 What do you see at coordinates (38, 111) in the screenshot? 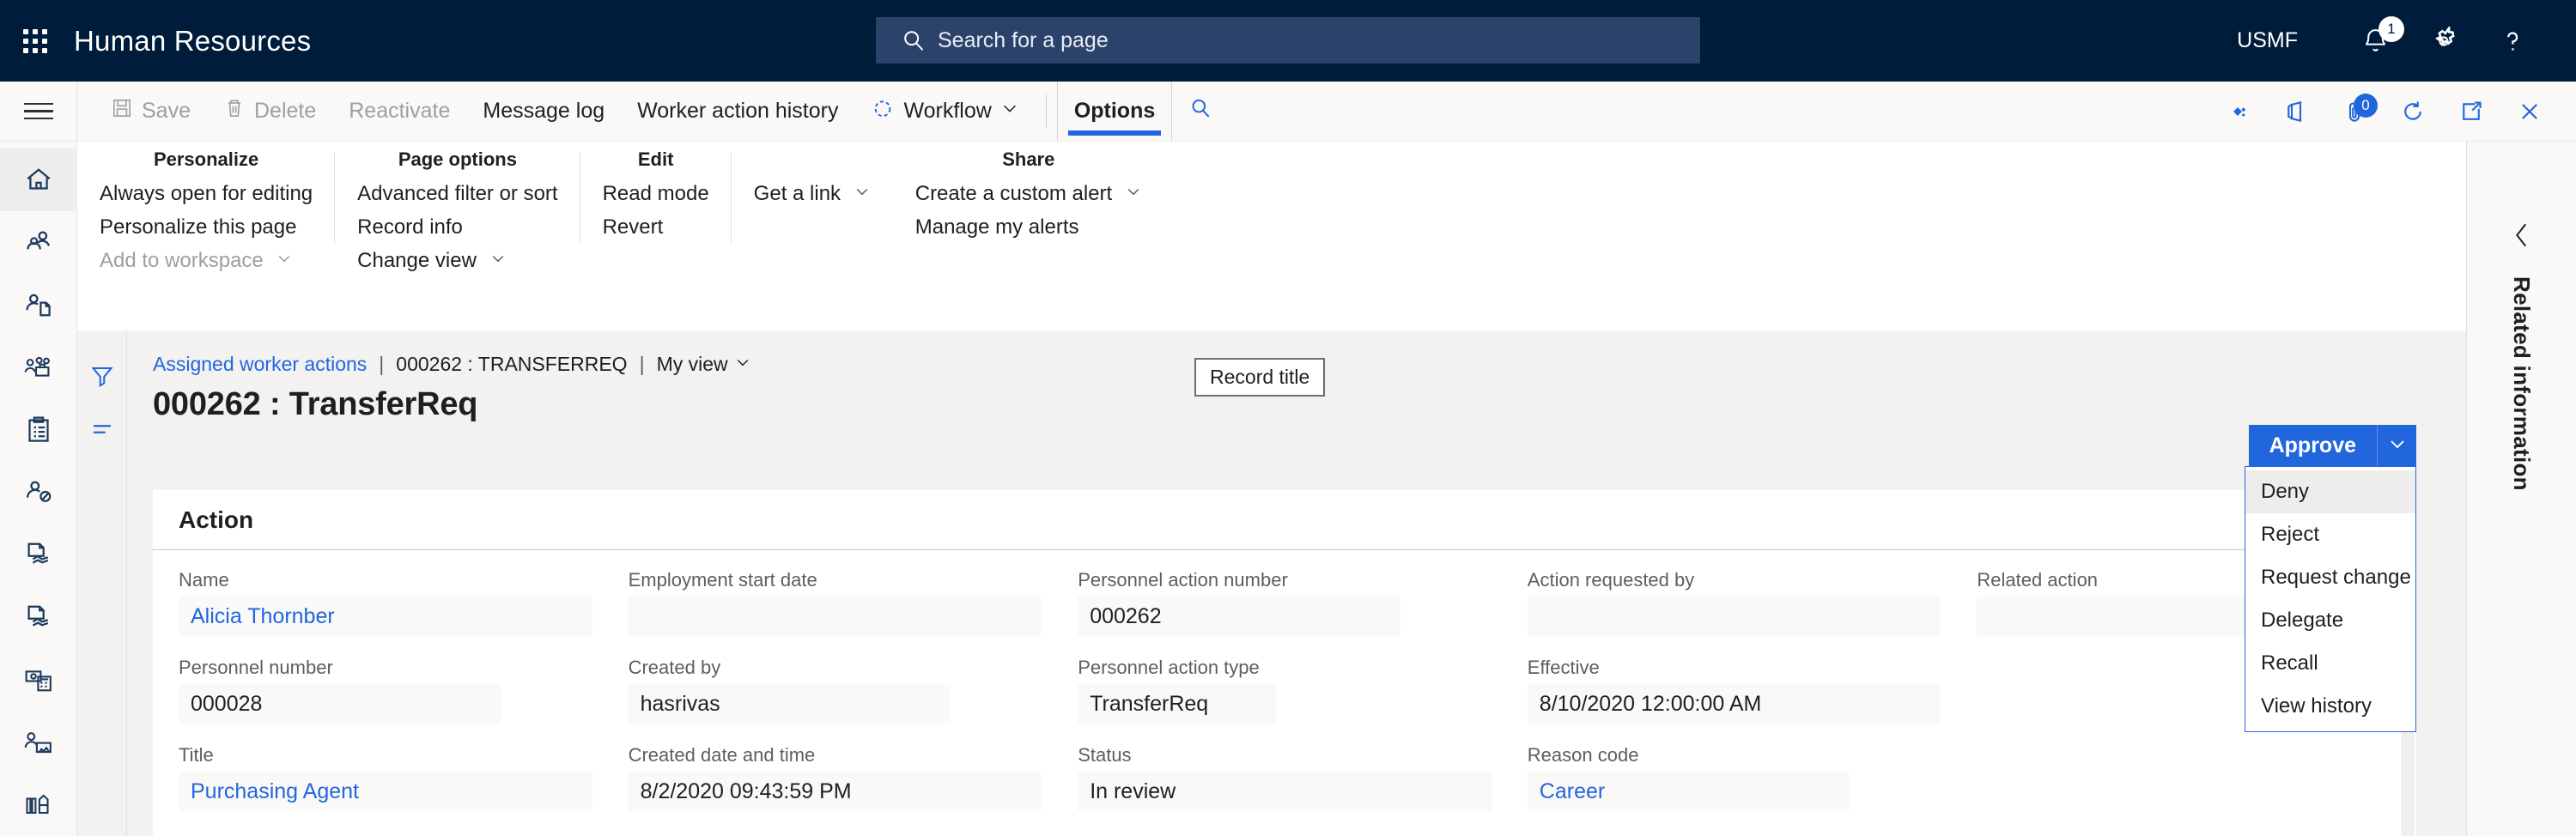
I see `hamburger-menu-icon` at bounding box center [38, 111].